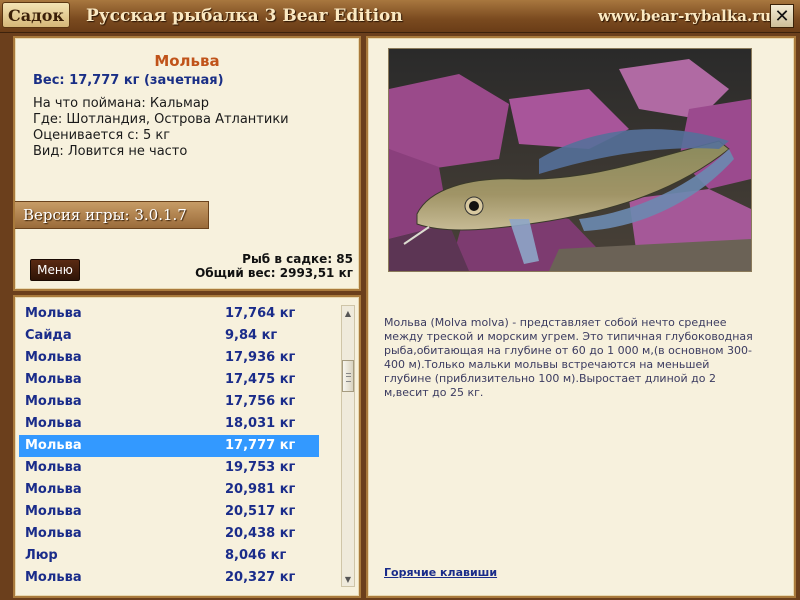 The width and height of the screenshot is (800, 600). What do you see at coordinates (260, 577) in the screenshot?
I see `list-item-fish-weight: 20,327 кг` at bounding box center [260, 577].